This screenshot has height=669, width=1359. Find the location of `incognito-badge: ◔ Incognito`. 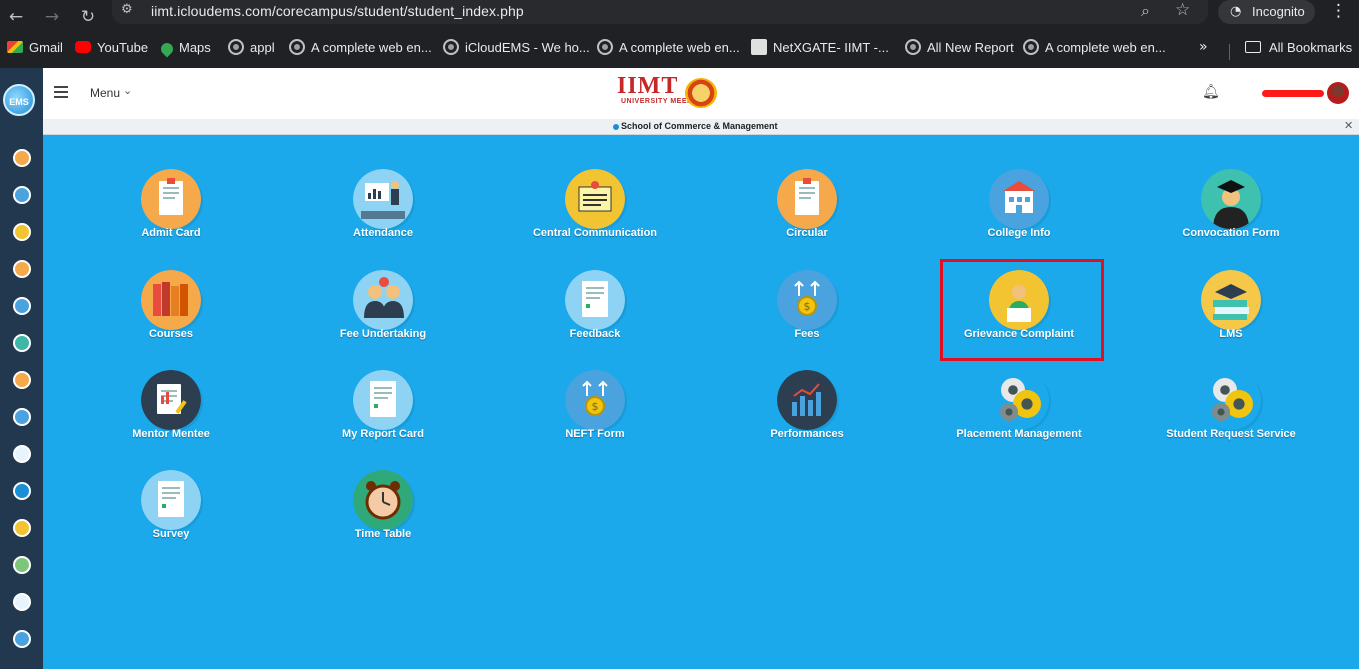

incognito-badge: ◔ Incognito is located at coordinates (1266, 12).